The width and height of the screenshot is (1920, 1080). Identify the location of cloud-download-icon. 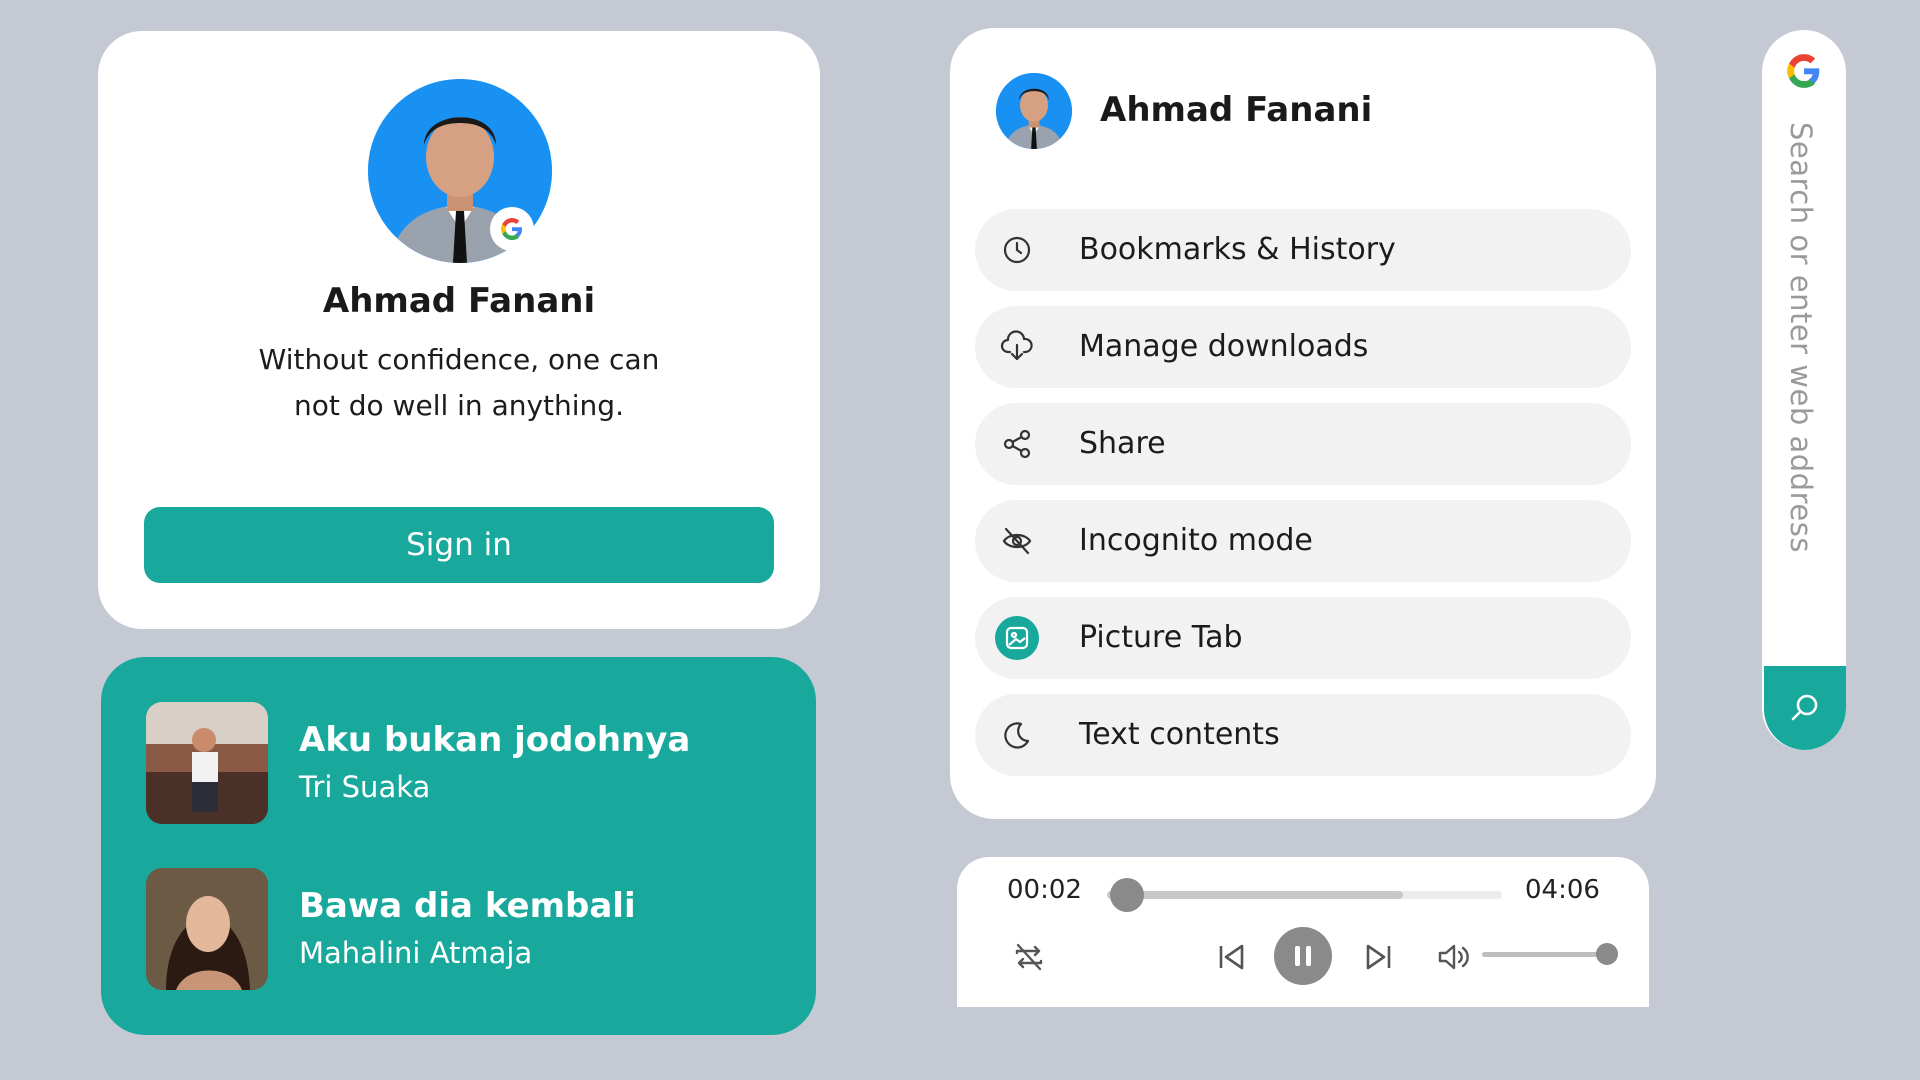
(1017, 347).